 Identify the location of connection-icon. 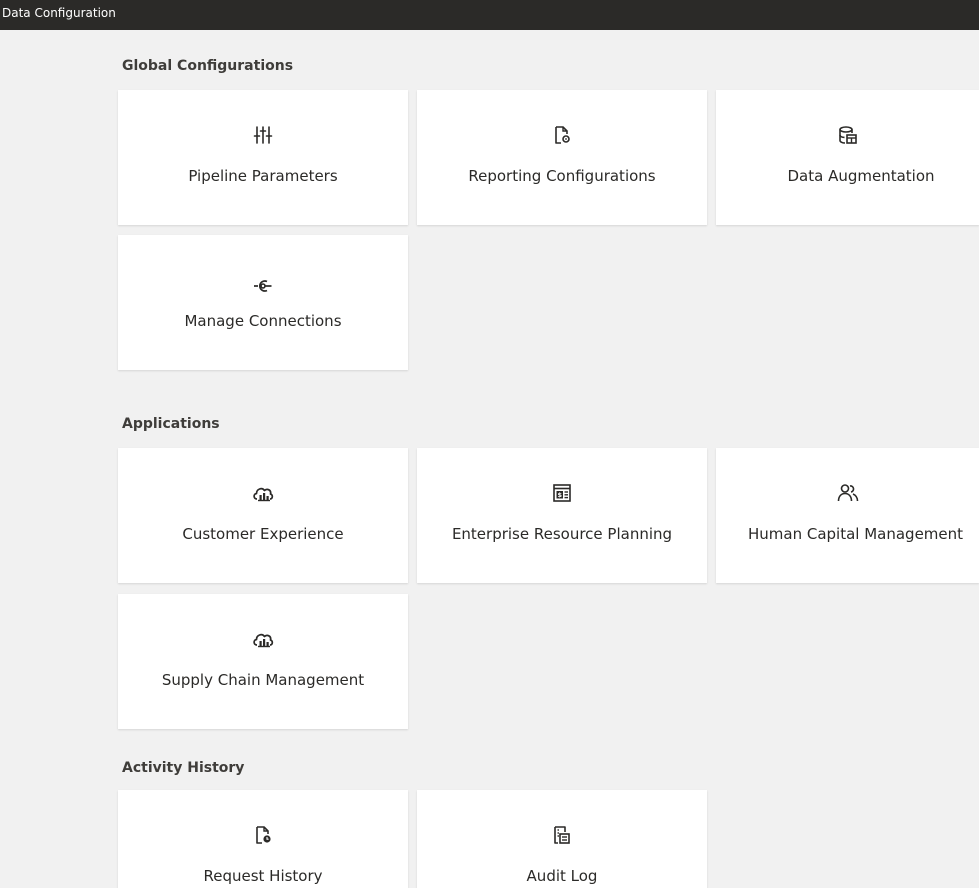
(263, 286).